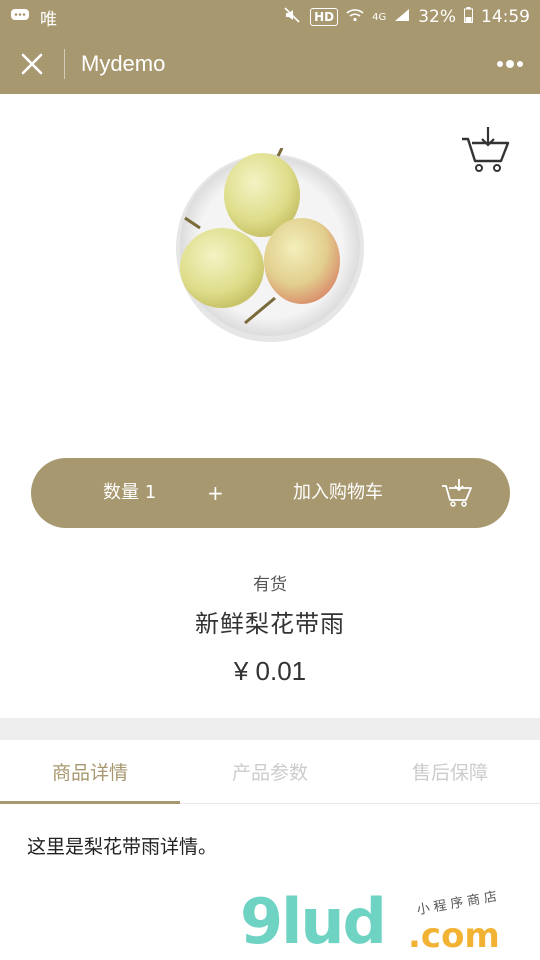  I want to click on carrier-label: 唯, so click(48, 19).